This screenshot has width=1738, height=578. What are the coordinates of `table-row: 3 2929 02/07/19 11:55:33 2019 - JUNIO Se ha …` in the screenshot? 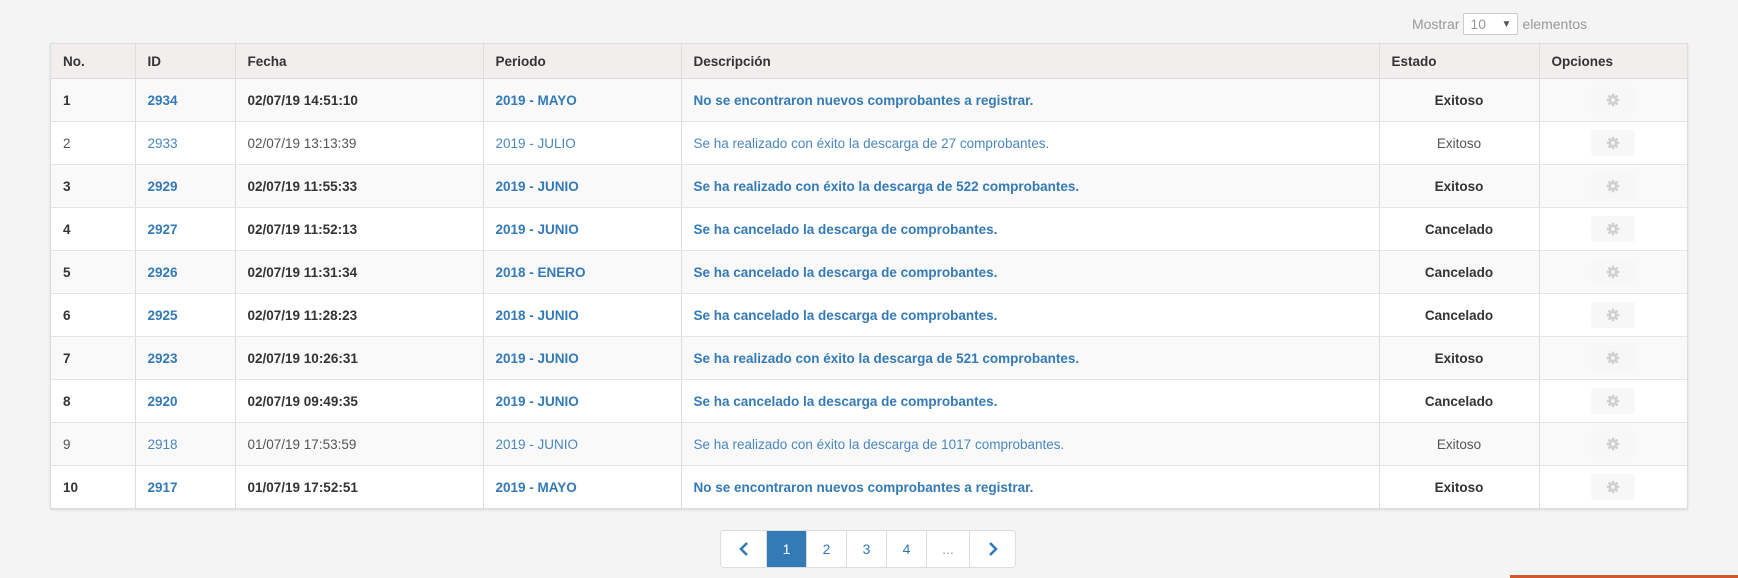 It's located at (869, 186).